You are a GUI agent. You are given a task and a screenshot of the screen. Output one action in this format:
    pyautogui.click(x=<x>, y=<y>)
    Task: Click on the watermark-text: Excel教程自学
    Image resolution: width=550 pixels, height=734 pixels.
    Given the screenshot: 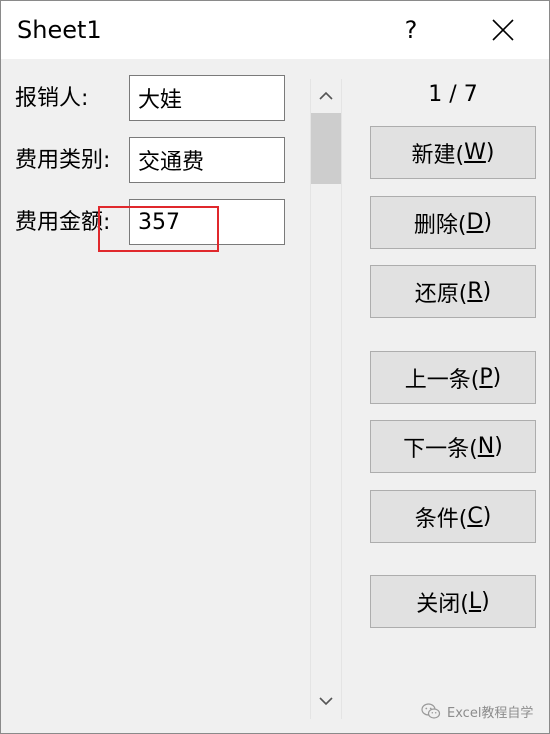 What is the action you would take?
    pyautogui.click(x=490, y=713)
    